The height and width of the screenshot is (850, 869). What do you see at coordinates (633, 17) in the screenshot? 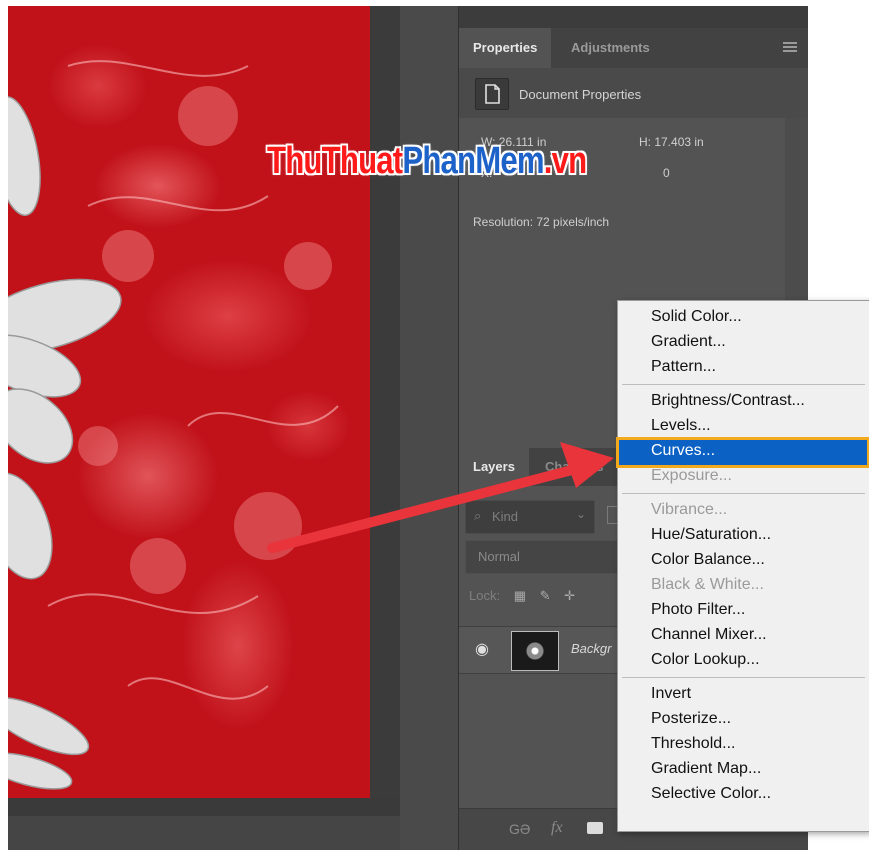
I see `panel-top-strip` at bounding box center [633, 17].